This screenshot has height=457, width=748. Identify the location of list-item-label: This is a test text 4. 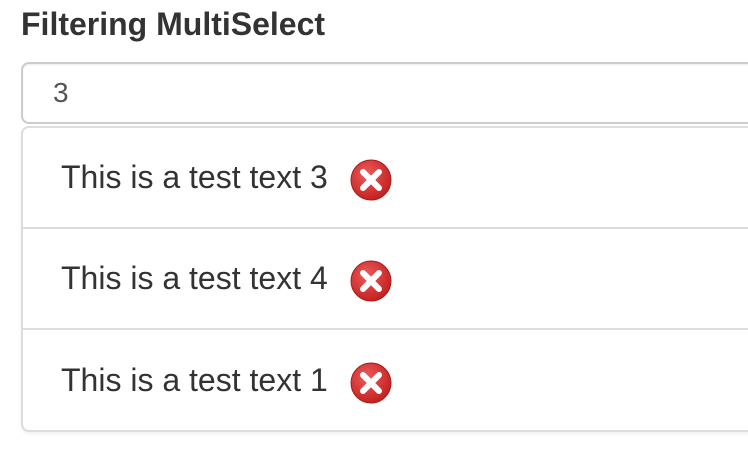
(194, 278).